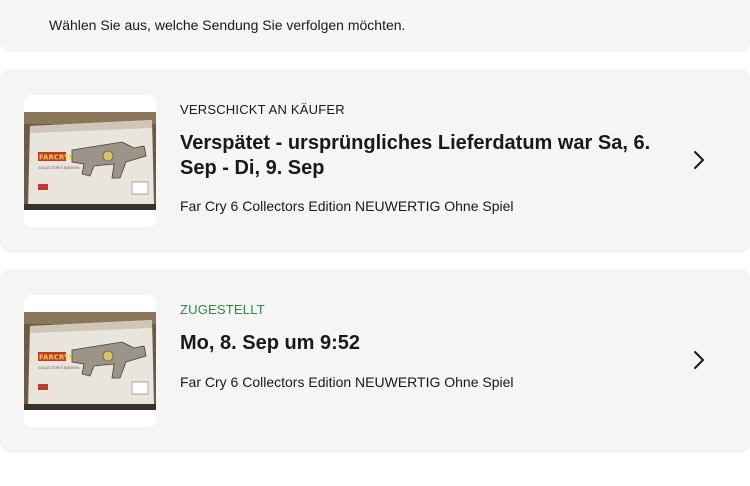  Describe the element at coordinates (270, 343) in the screenshot. I see `delivery-headline: Mo, 8. Sep um 9:52` at that location.